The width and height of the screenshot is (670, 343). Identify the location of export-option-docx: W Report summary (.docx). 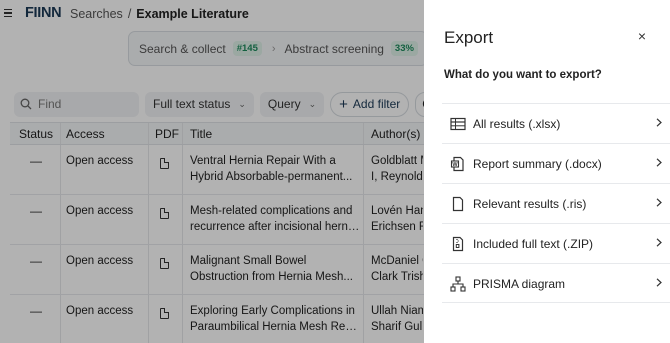
(556, 163).